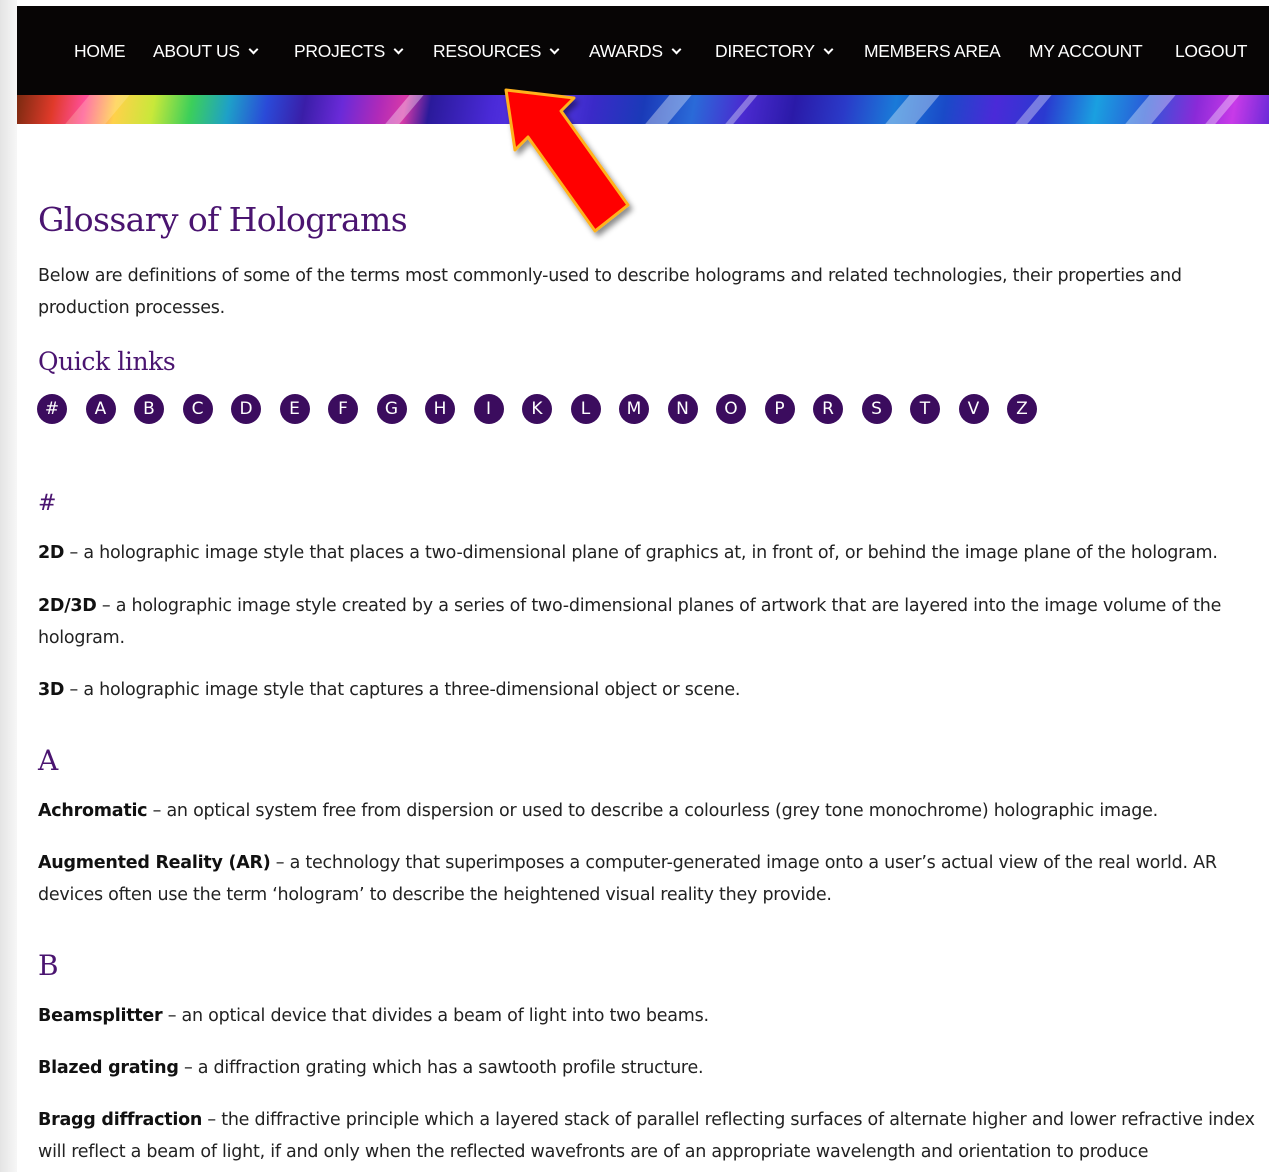 The image size is (1269, 1172). What do you see at coordinates (100, 1016) in the screenshot?
I see `entry-term: Beamsplitter` at bounding box center [100, 1016].